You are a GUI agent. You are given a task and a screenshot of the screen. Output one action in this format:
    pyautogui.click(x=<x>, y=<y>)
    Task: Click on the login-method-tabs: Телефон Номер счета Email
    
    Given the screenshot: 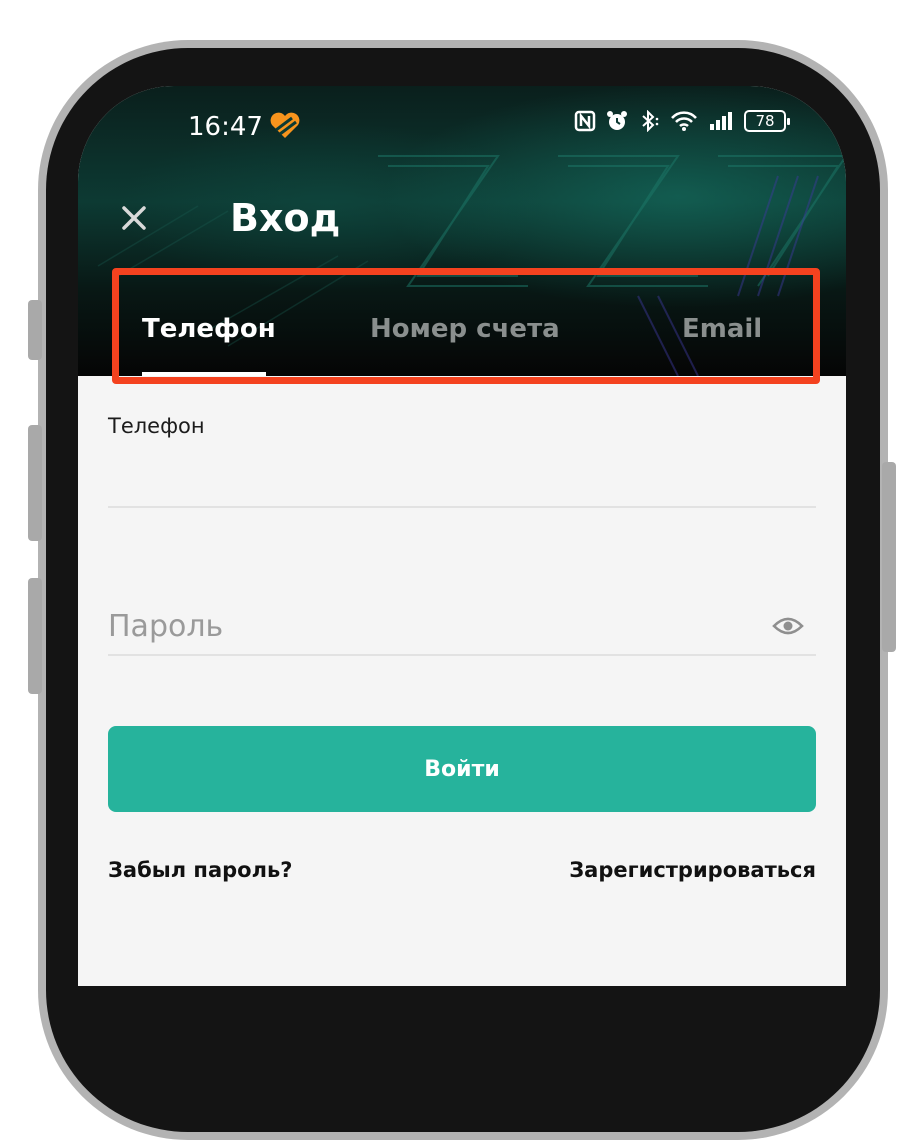 What is the action you would take?
    pyautogui.click(x=462, y=329)
    